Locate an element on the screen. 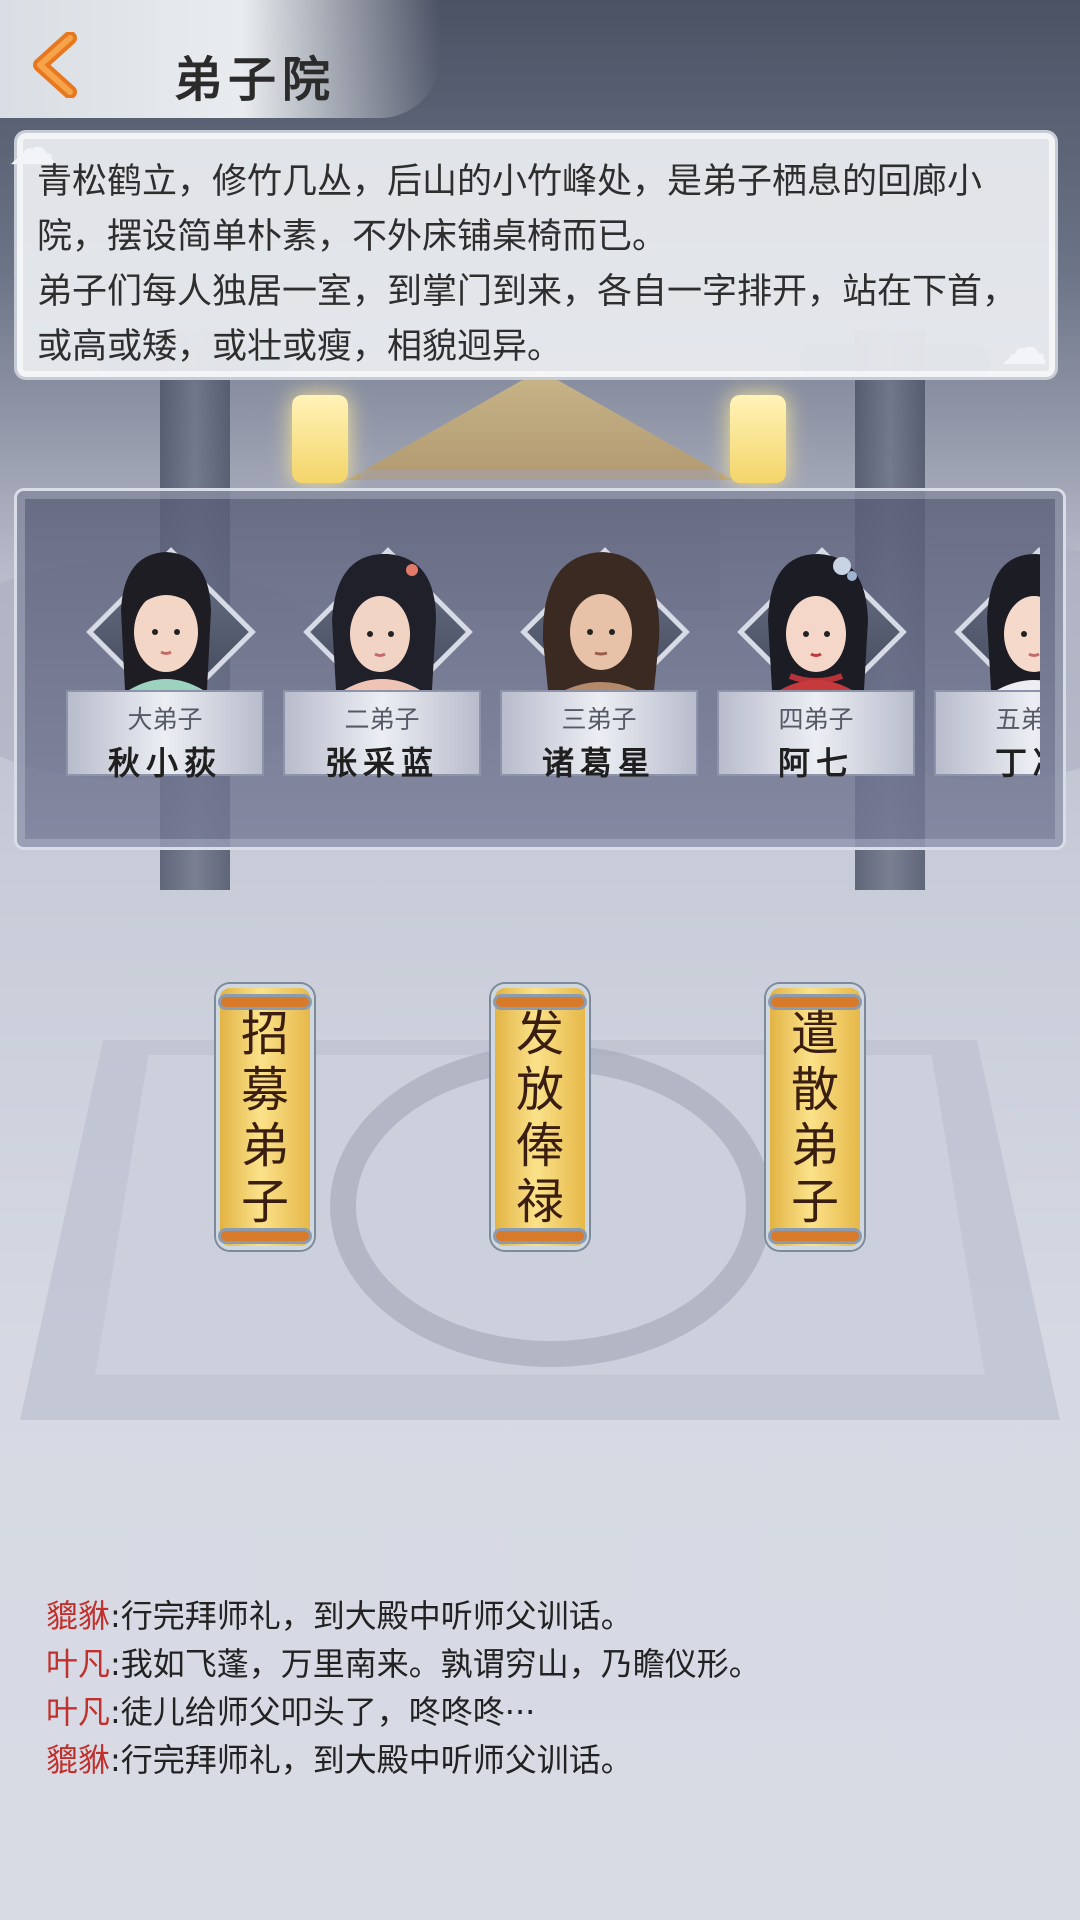 Image resolution: width=1080 pixels, height=1920 pixels. disciple-card: 五弟子 丁凌 is located at coordinates (987, 651).